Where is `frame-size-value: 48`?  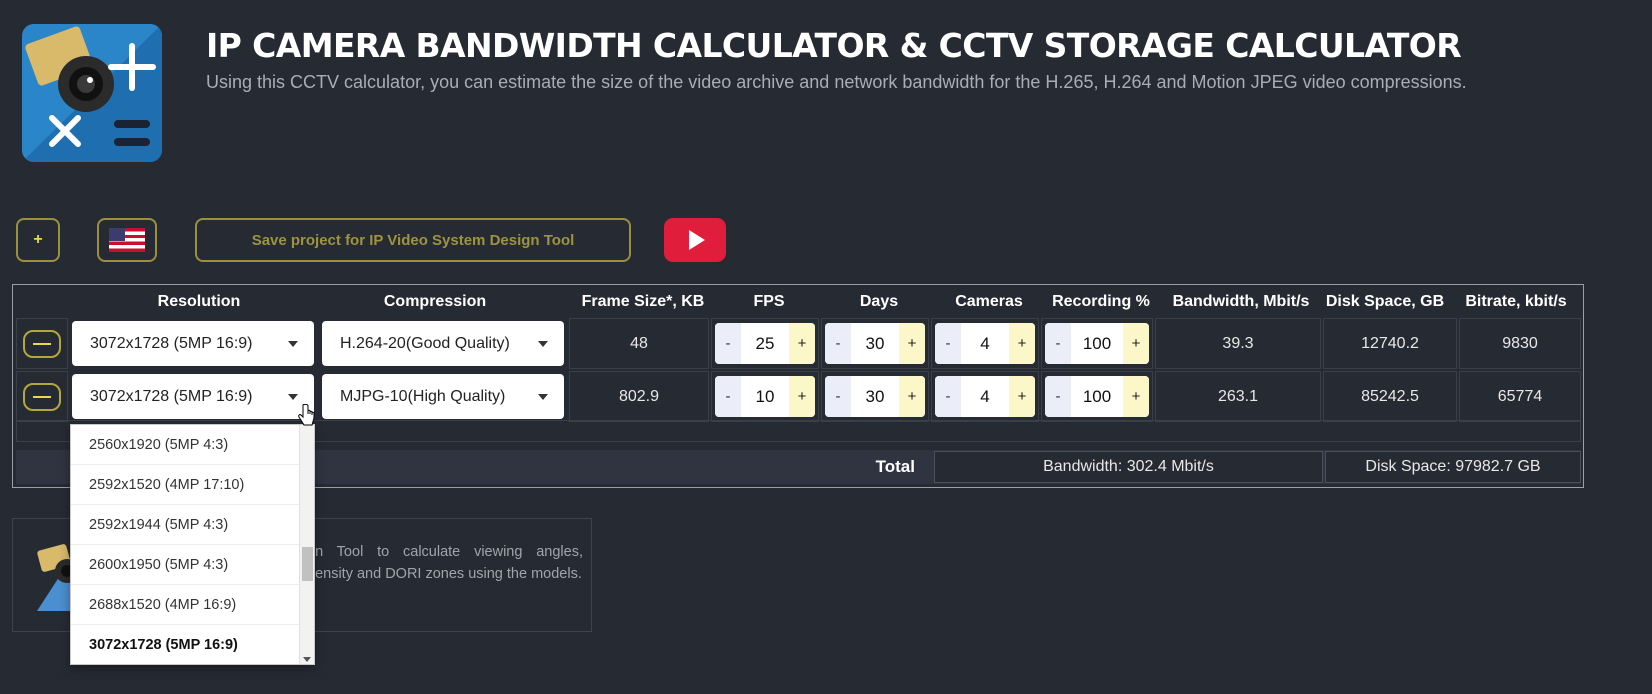
frame-size-value: 48 is located at coordinates (639, 343).